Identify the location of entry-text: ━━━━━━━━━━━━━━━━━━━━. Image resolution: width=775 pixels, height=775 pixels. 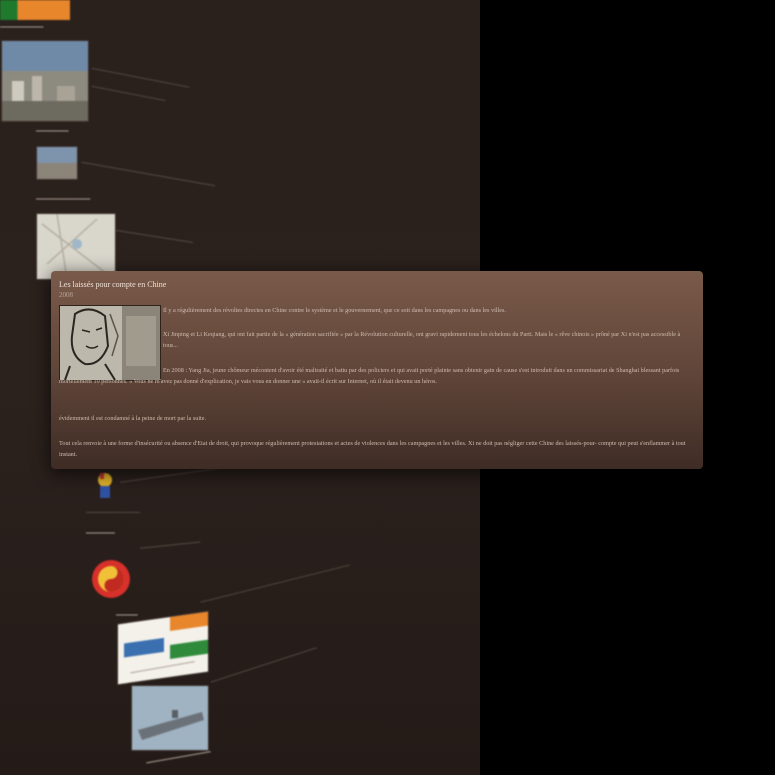
(170, 546).